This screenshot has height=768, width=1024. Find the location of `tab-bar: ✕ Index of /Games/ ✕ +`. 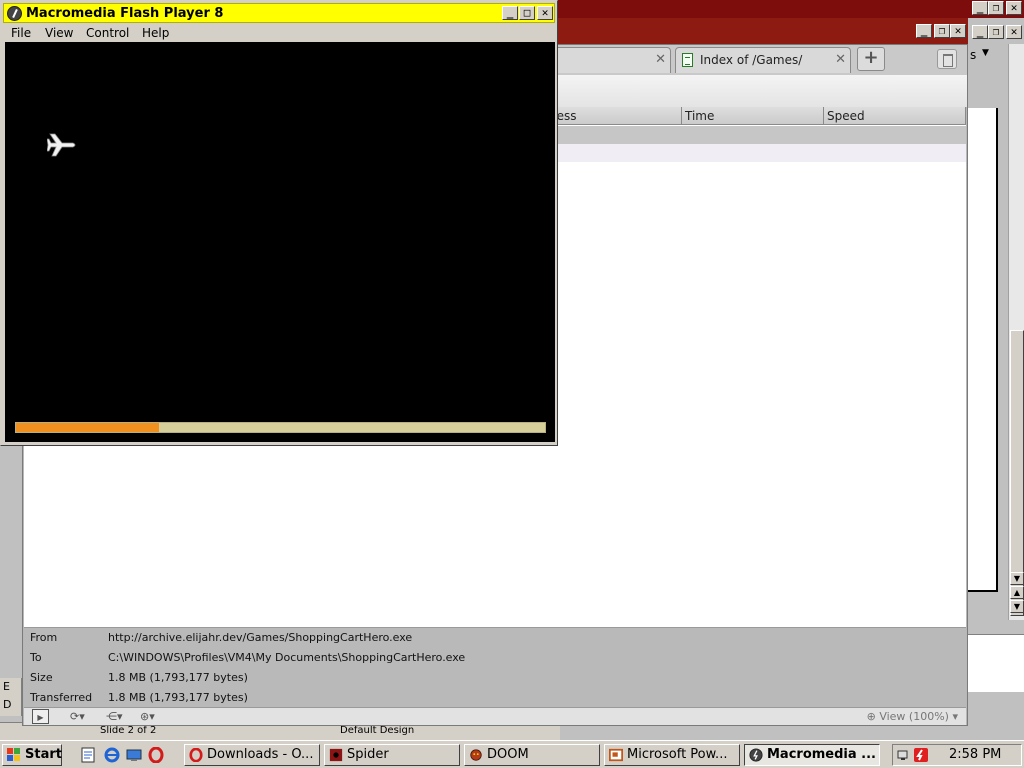

tab-bar: ✕ Index of /Games/ ✕ + is located at coordinates (757, 60).